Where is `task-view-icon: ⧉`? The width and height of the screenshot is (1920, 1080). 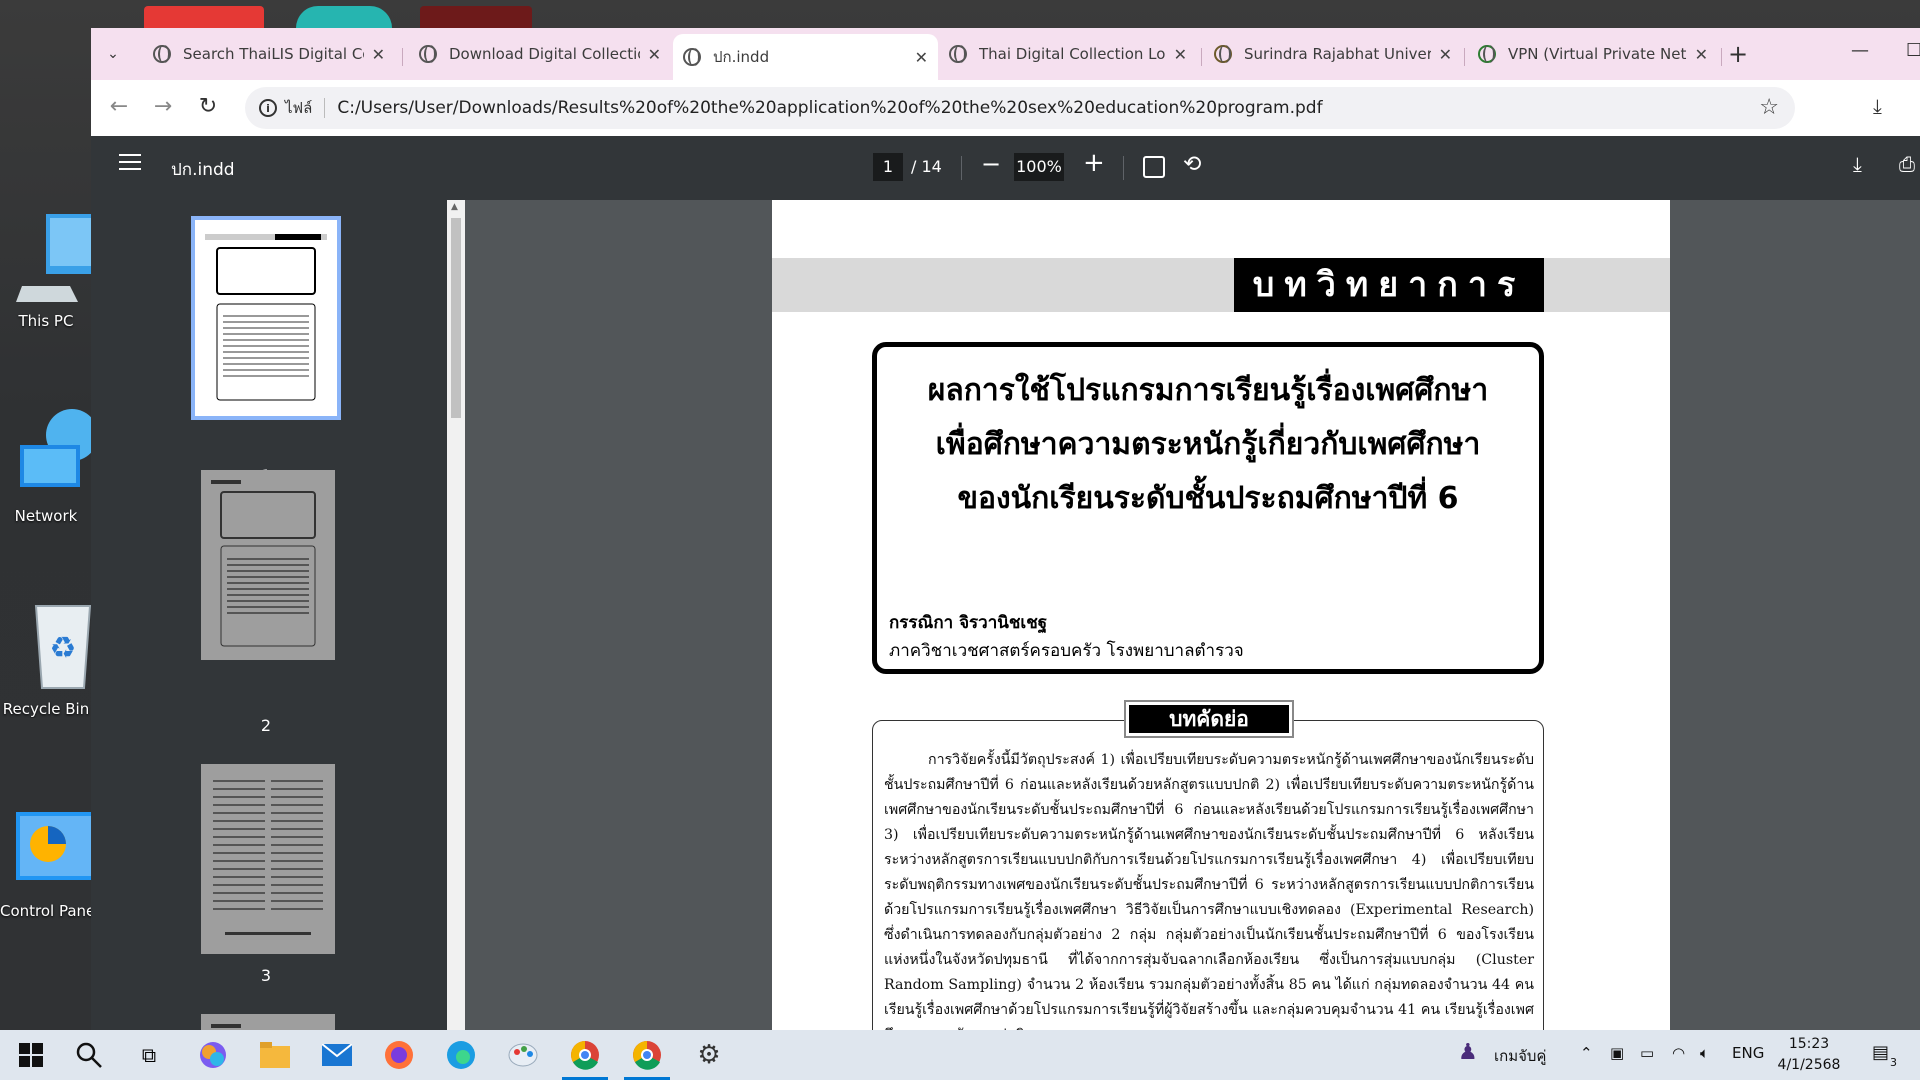 task-view-icon: ⧉ is located at coordinates (149, 1055).